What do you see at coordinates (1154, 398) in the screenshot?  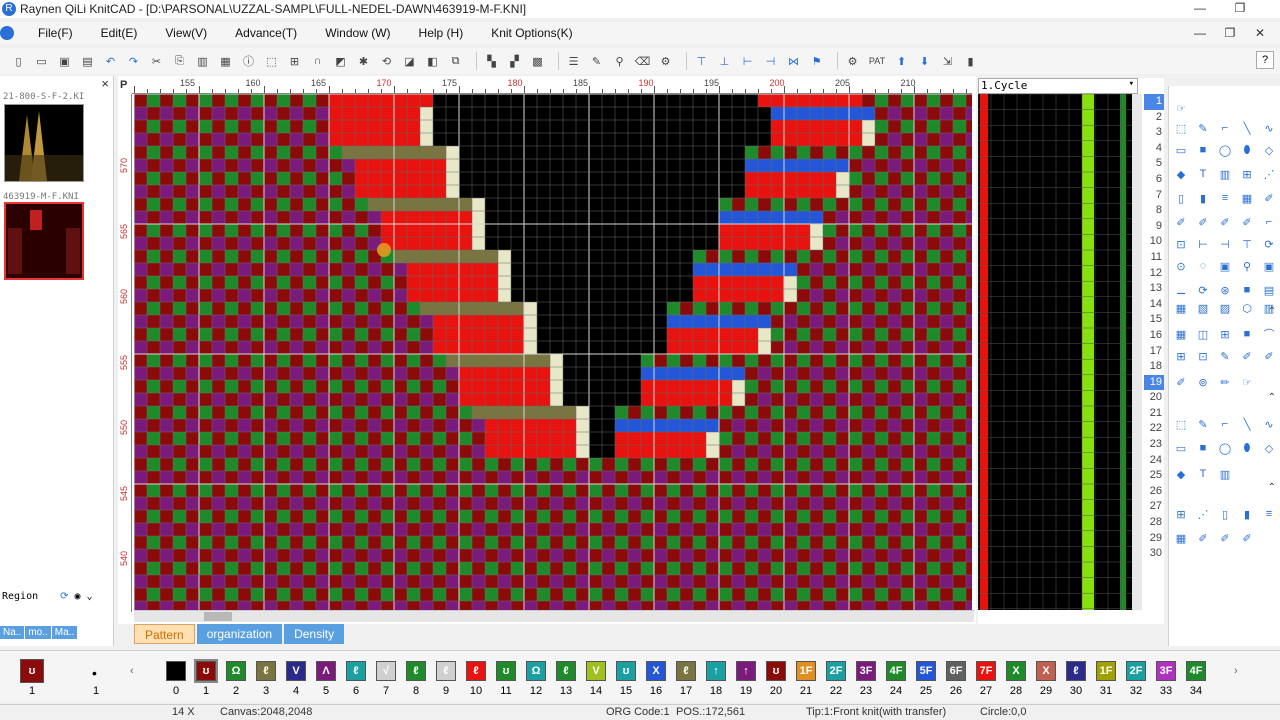 I see `cycle-row-number: 20` at bounding box center [1154, 398].